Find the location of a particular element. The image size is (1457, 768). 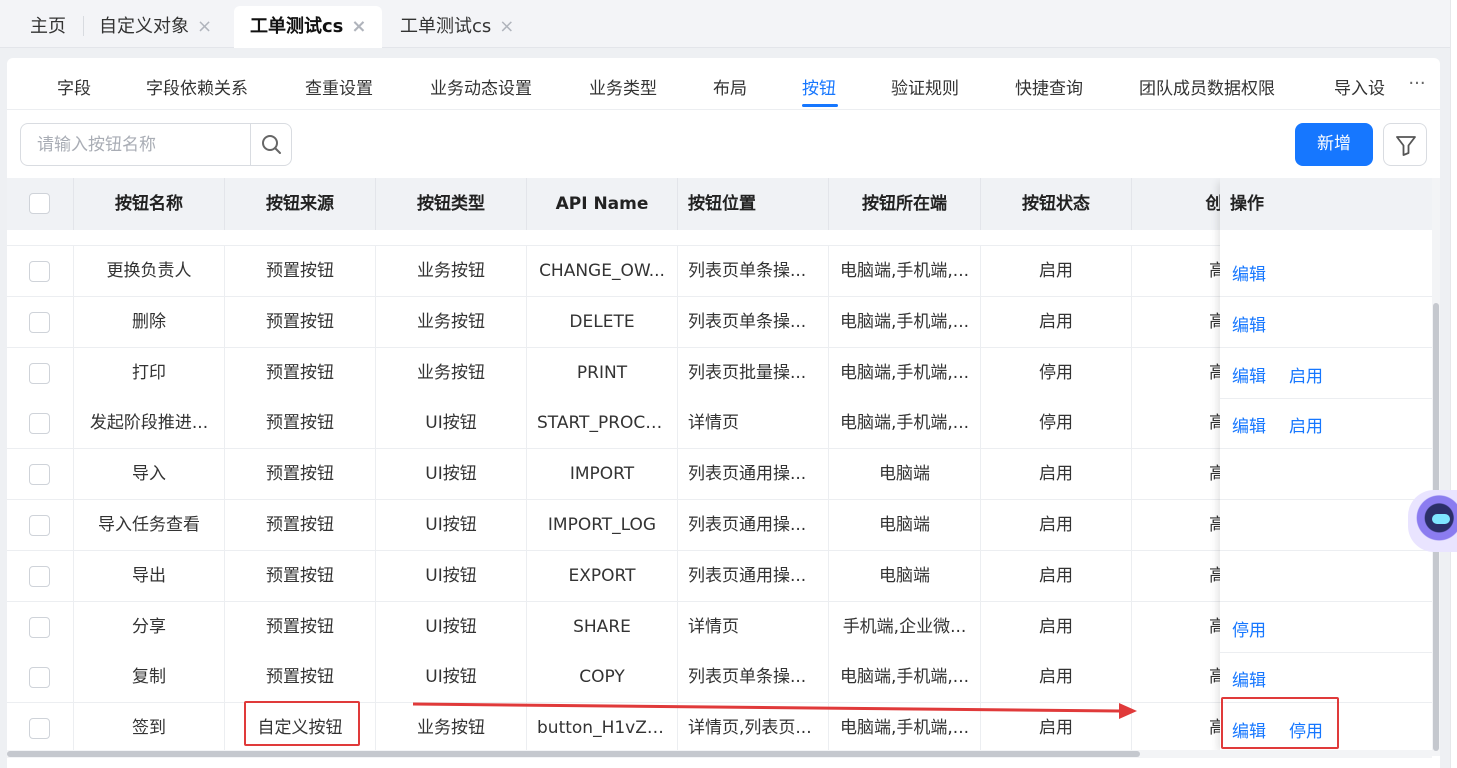

filter-button is located at coordinates (1405, 144).